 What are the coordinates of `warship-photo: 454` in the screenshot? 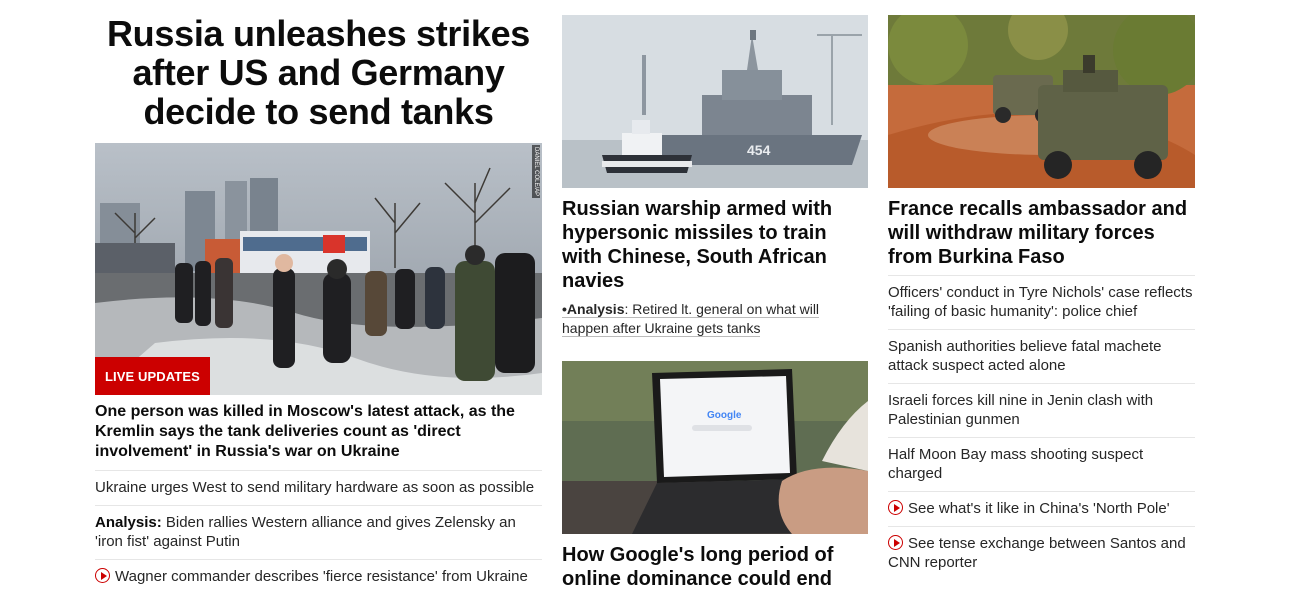 It's located at (715, 101).